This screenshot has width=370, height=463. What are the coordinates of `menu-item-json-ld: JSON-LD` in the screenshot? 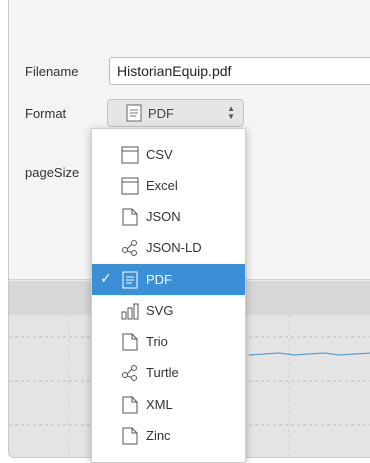 It's located at (168, 247).